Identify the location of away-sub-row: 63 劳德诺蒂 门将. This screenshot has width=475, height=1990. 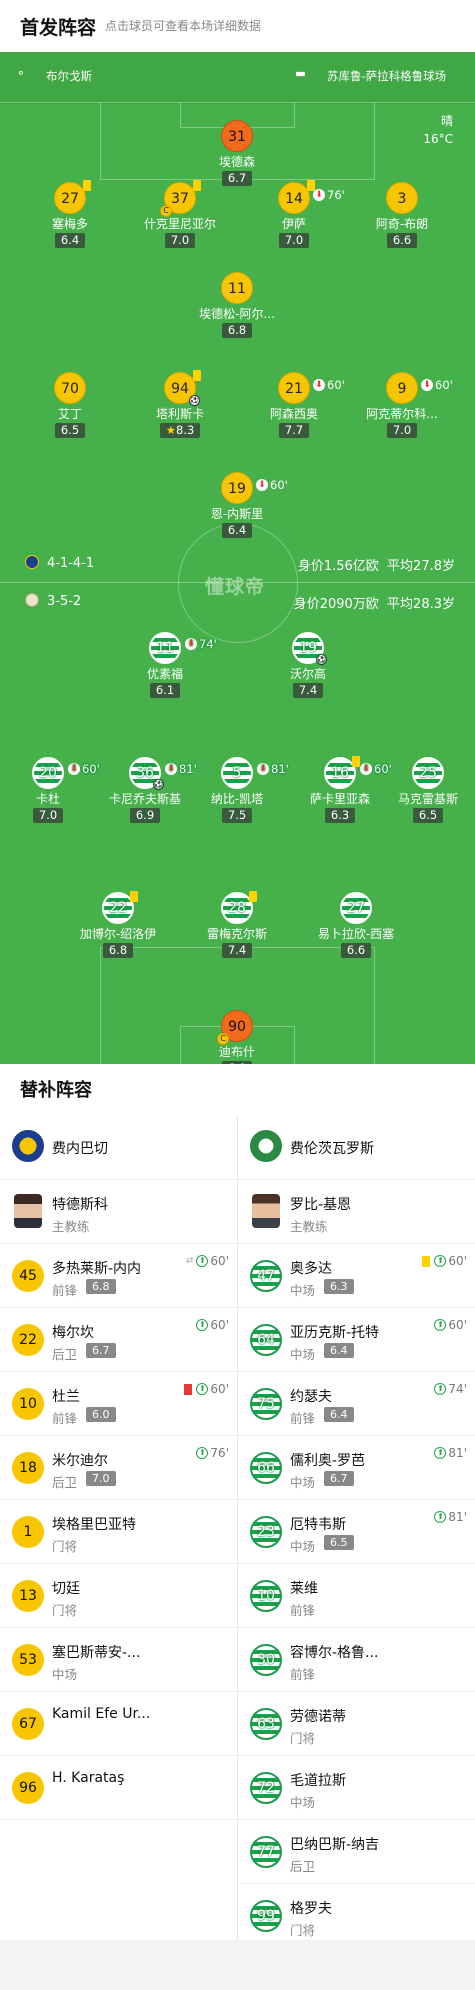
(356, 1724).